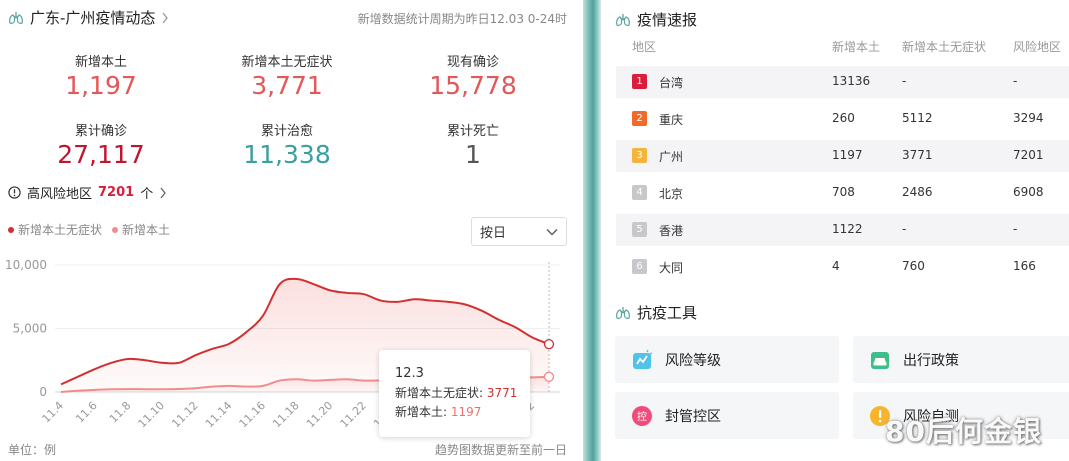  Describe the element at coordinates (1028, 155) in the screenshot. I see `risk-cell: 7201` at that location.